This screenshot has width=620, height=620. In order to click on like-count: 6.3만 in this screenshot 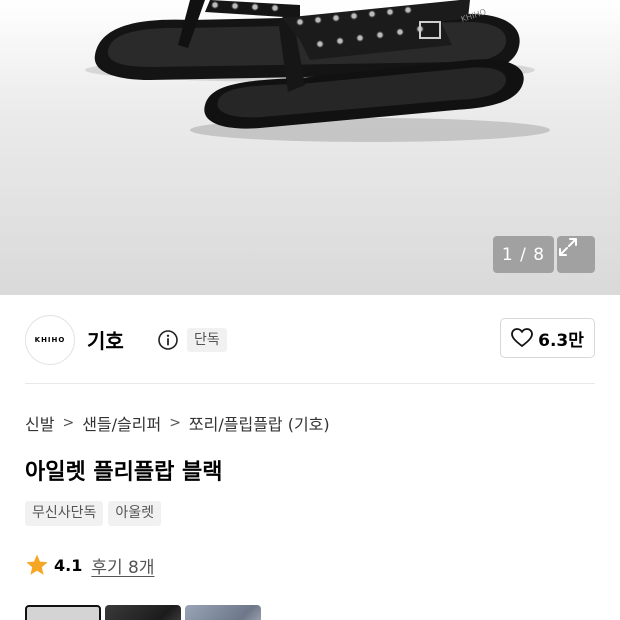, I will do `click(561, 340)`.